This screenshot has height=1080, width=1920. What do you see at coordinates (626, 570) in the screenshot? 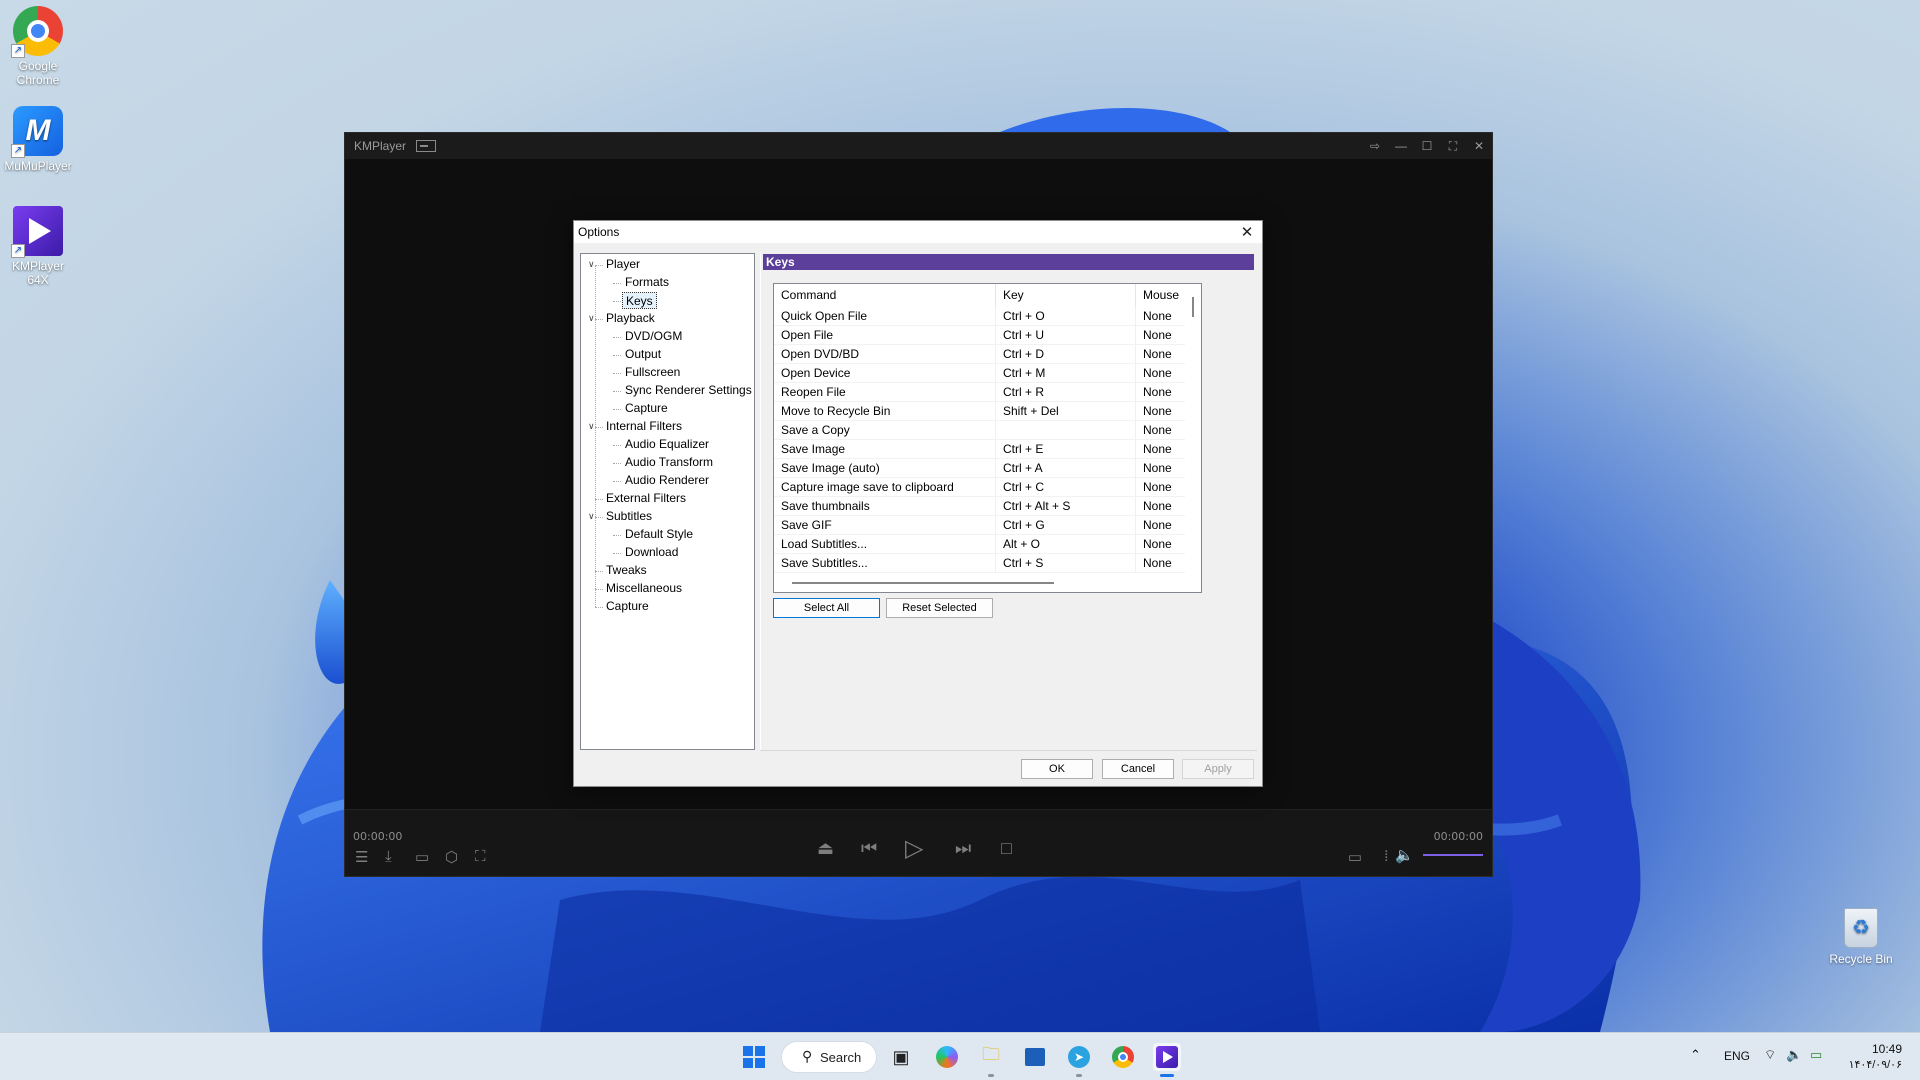
I see `tree-item: Tweaks` at bounding box center [626, 570].